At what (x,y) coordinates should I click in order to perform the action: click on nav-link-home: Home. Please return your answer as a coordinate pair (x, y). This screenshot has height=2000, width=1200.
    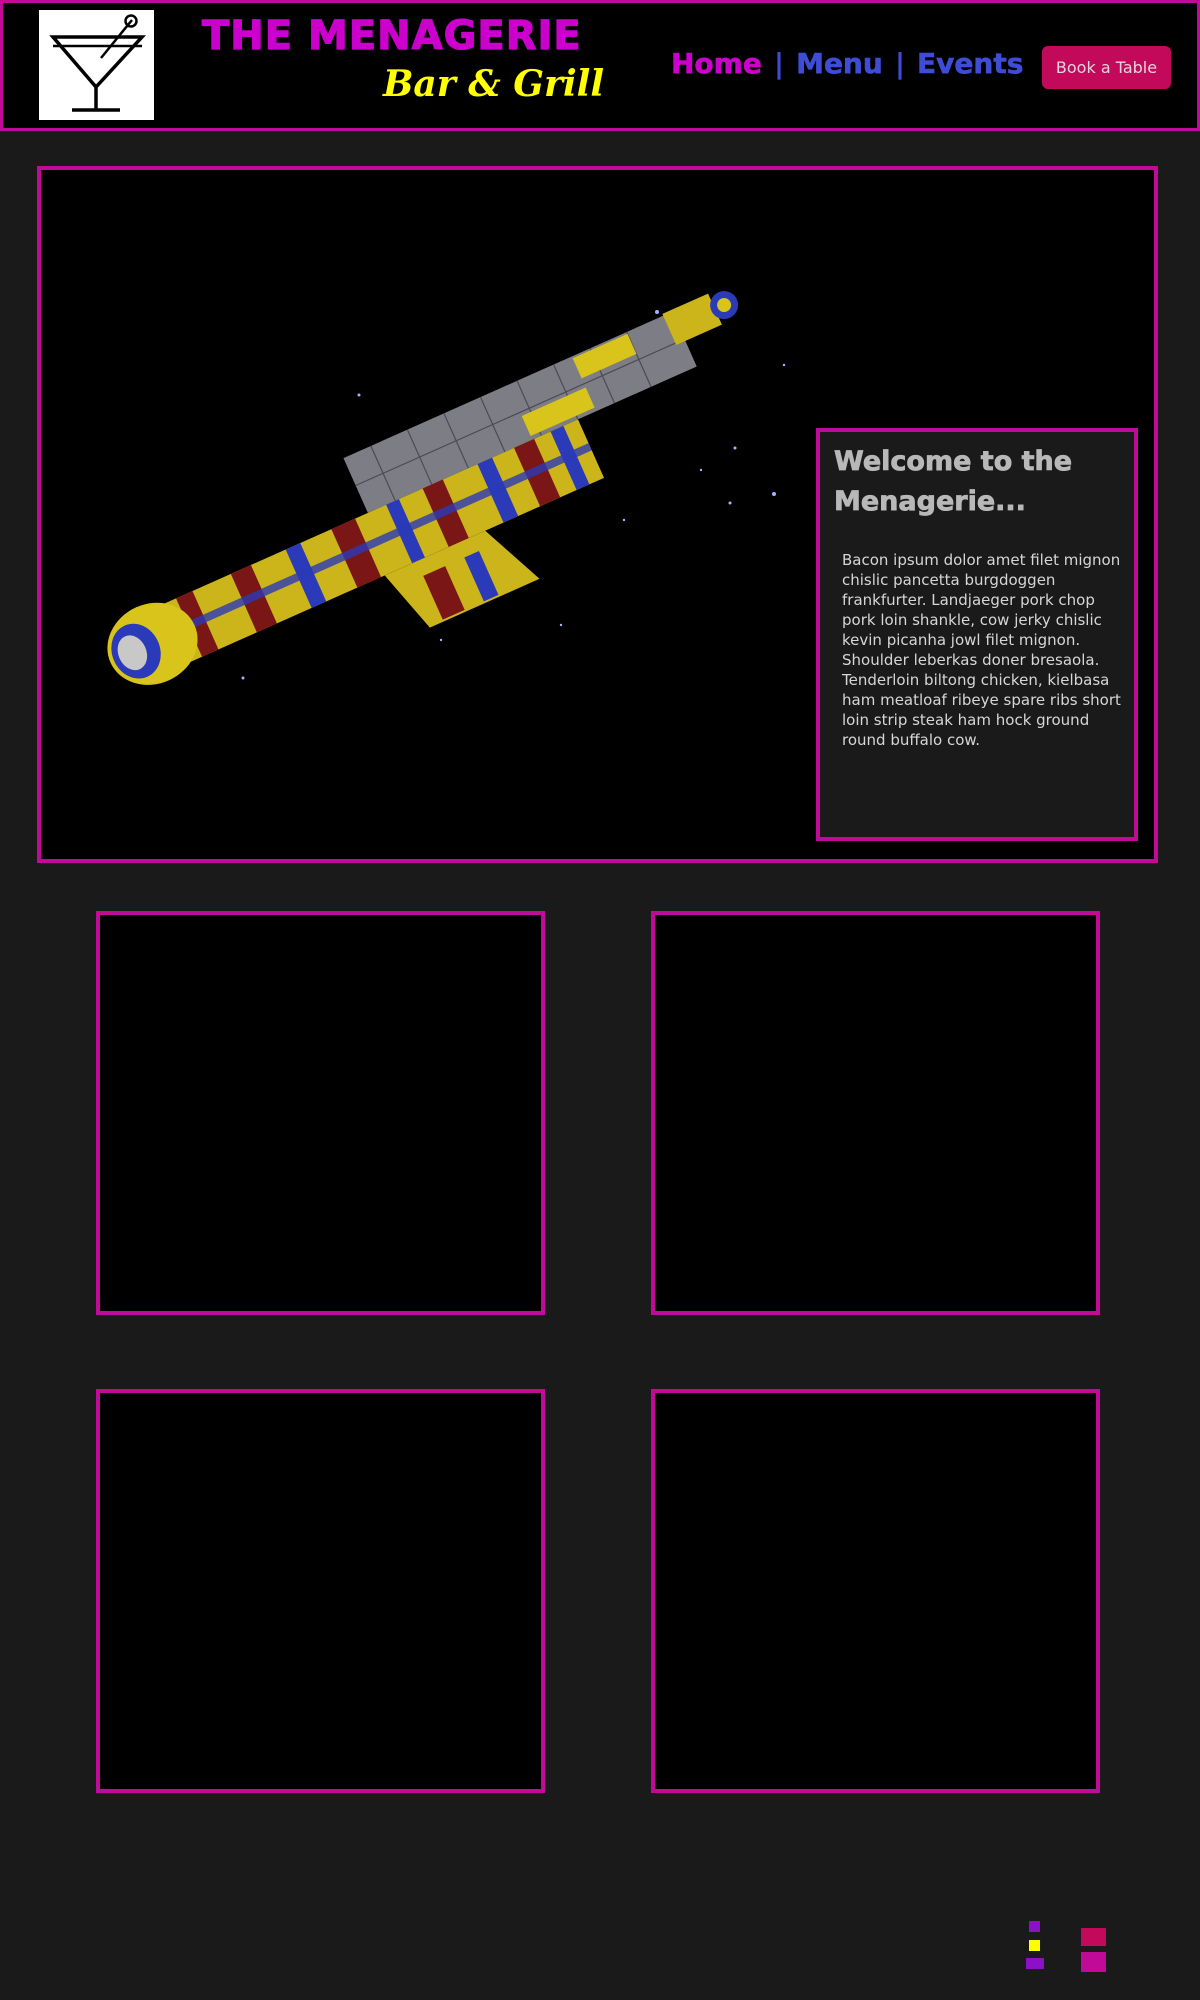
    Looking at the image, I should click on (716, 64).